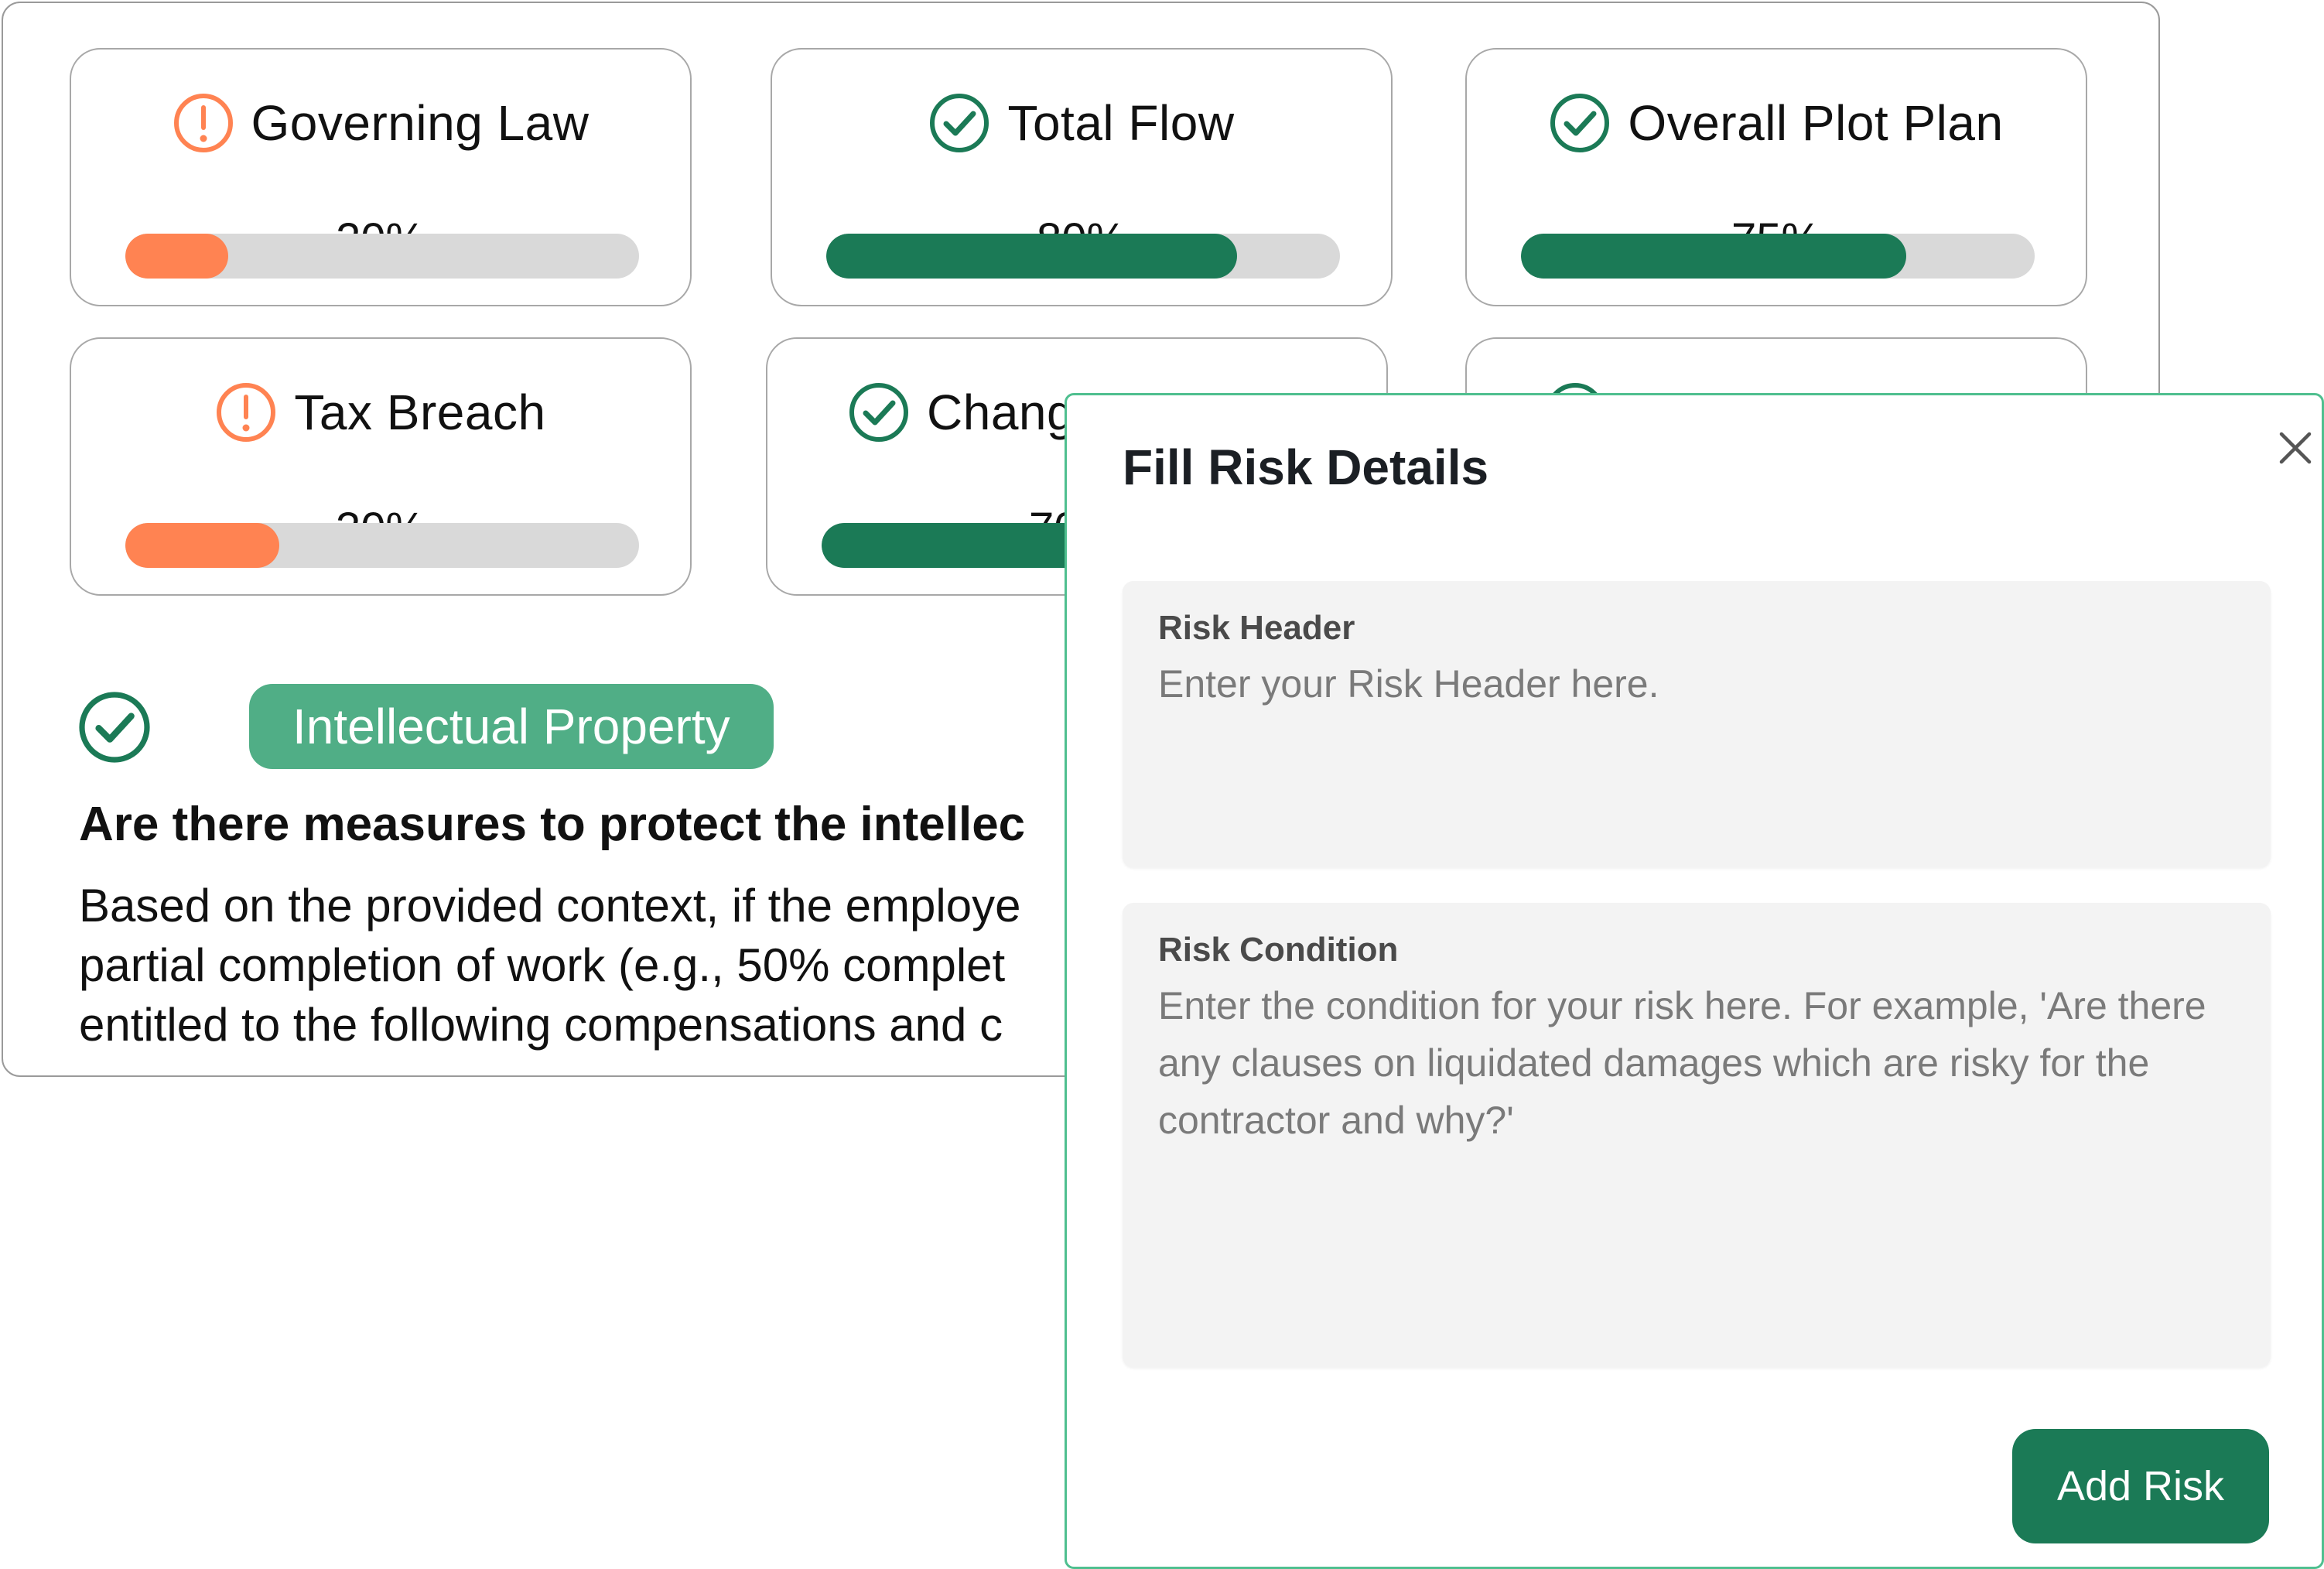 This screenshot has height=1569, width=2324. Describe the element at coordinates (381, 466) in the screenshot. I see `risk-card-tax-breach: Tax Breach 30%` at that location.